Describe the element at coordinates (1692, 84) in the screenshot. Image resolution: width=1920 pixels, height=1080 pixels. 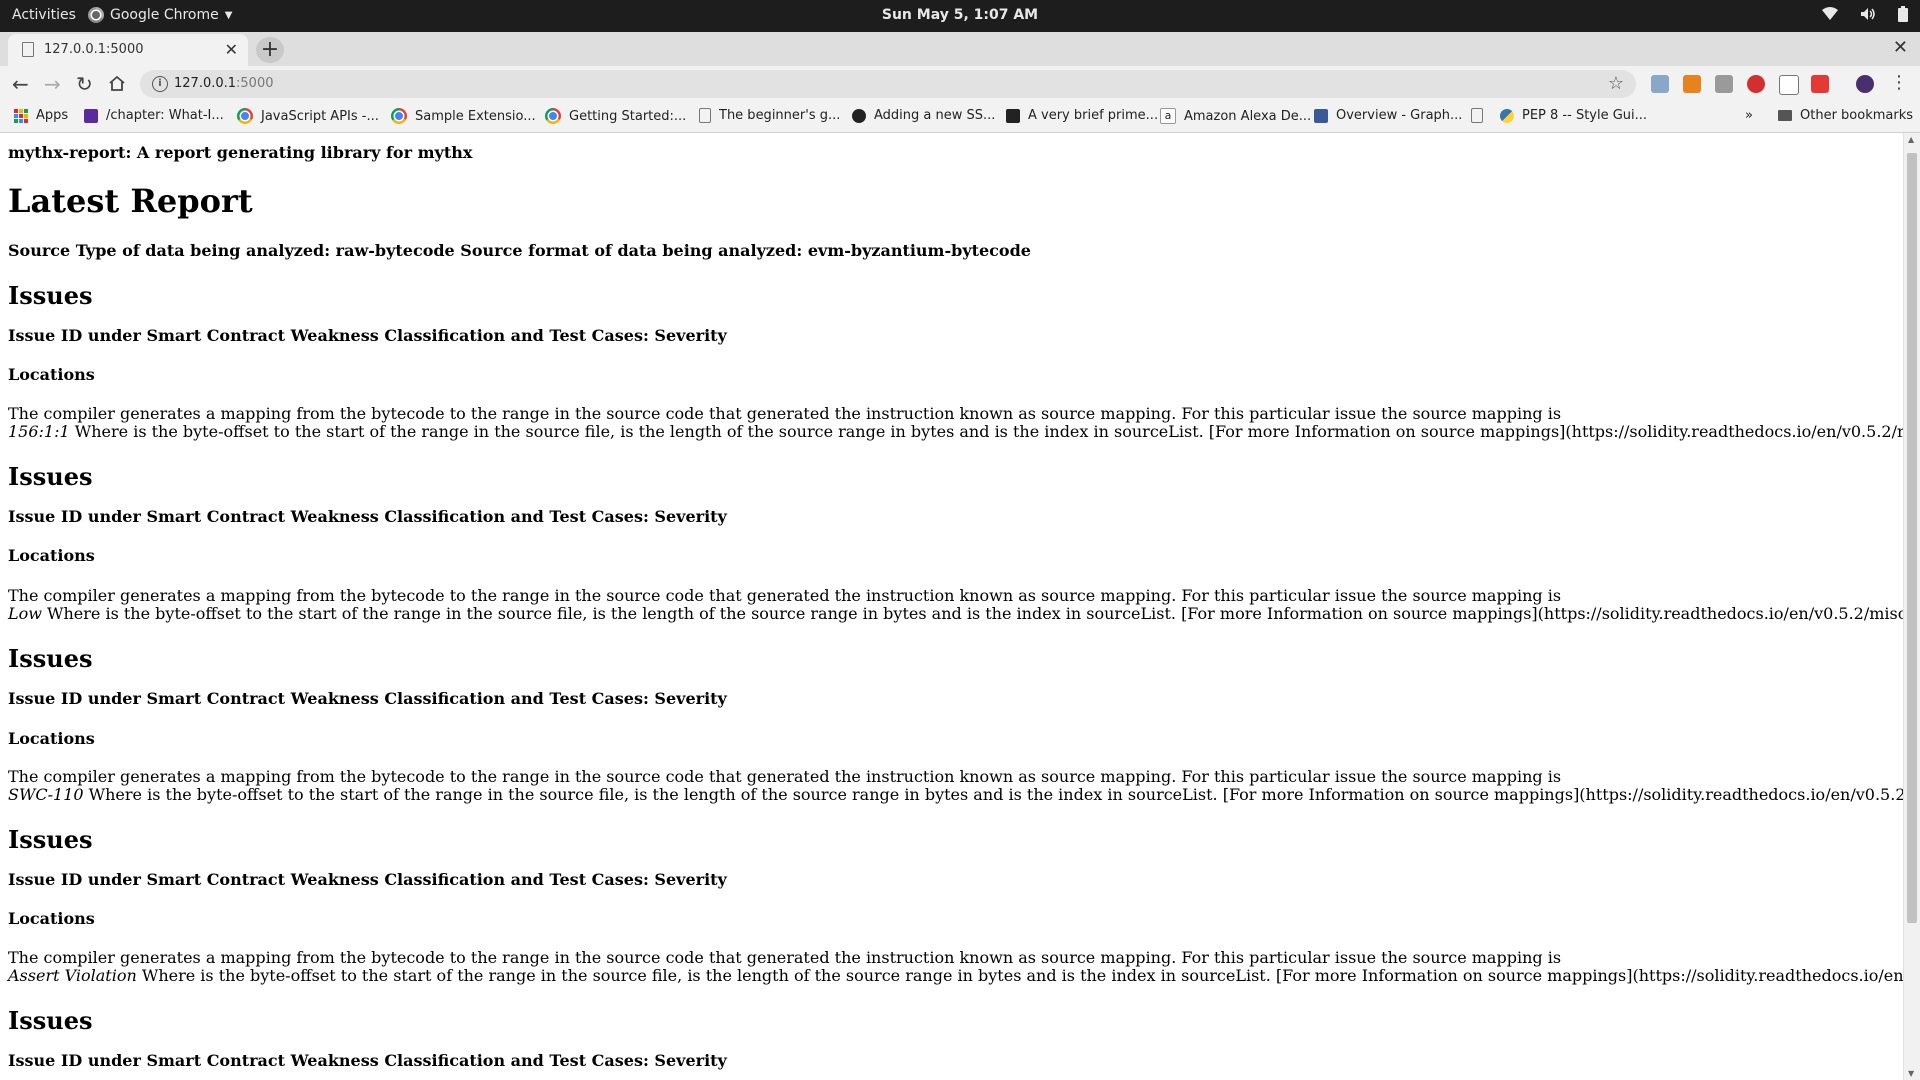
I see `metamask-extension-icon` at that location.